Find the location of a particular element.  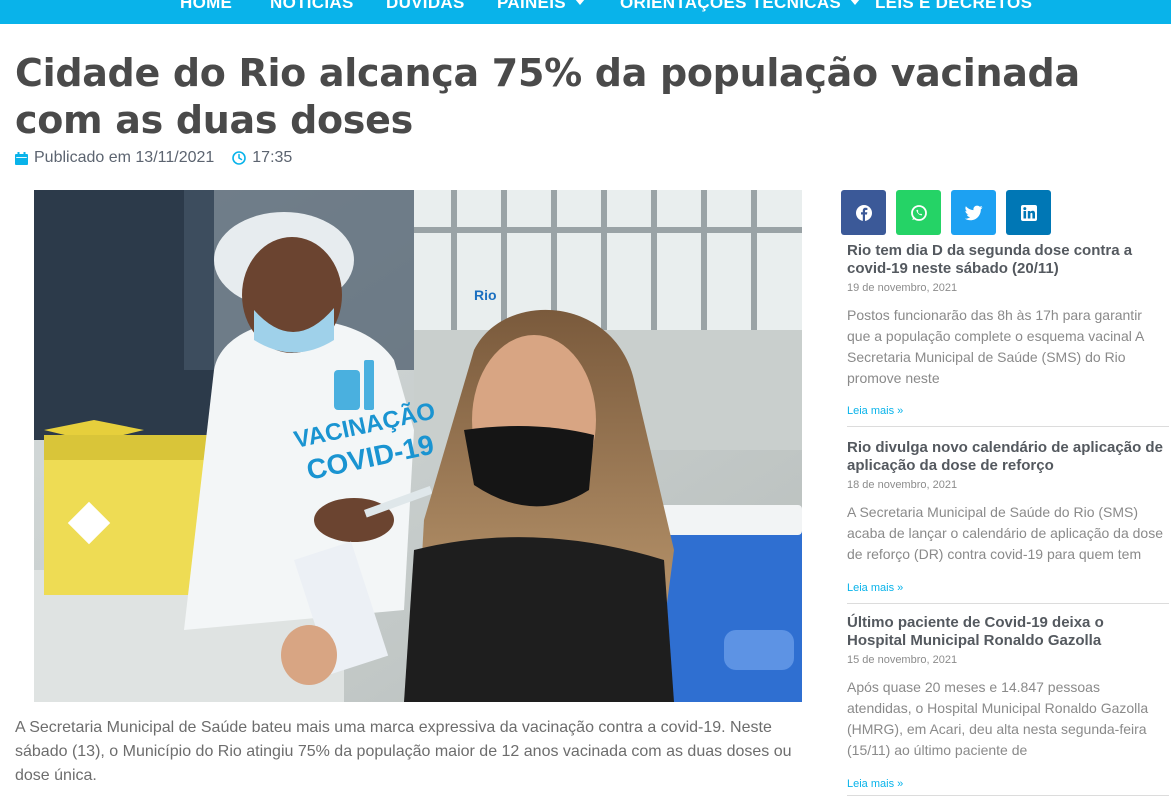

post-date: 15 de novembro, 2021 is located at coordinates (902, 660).